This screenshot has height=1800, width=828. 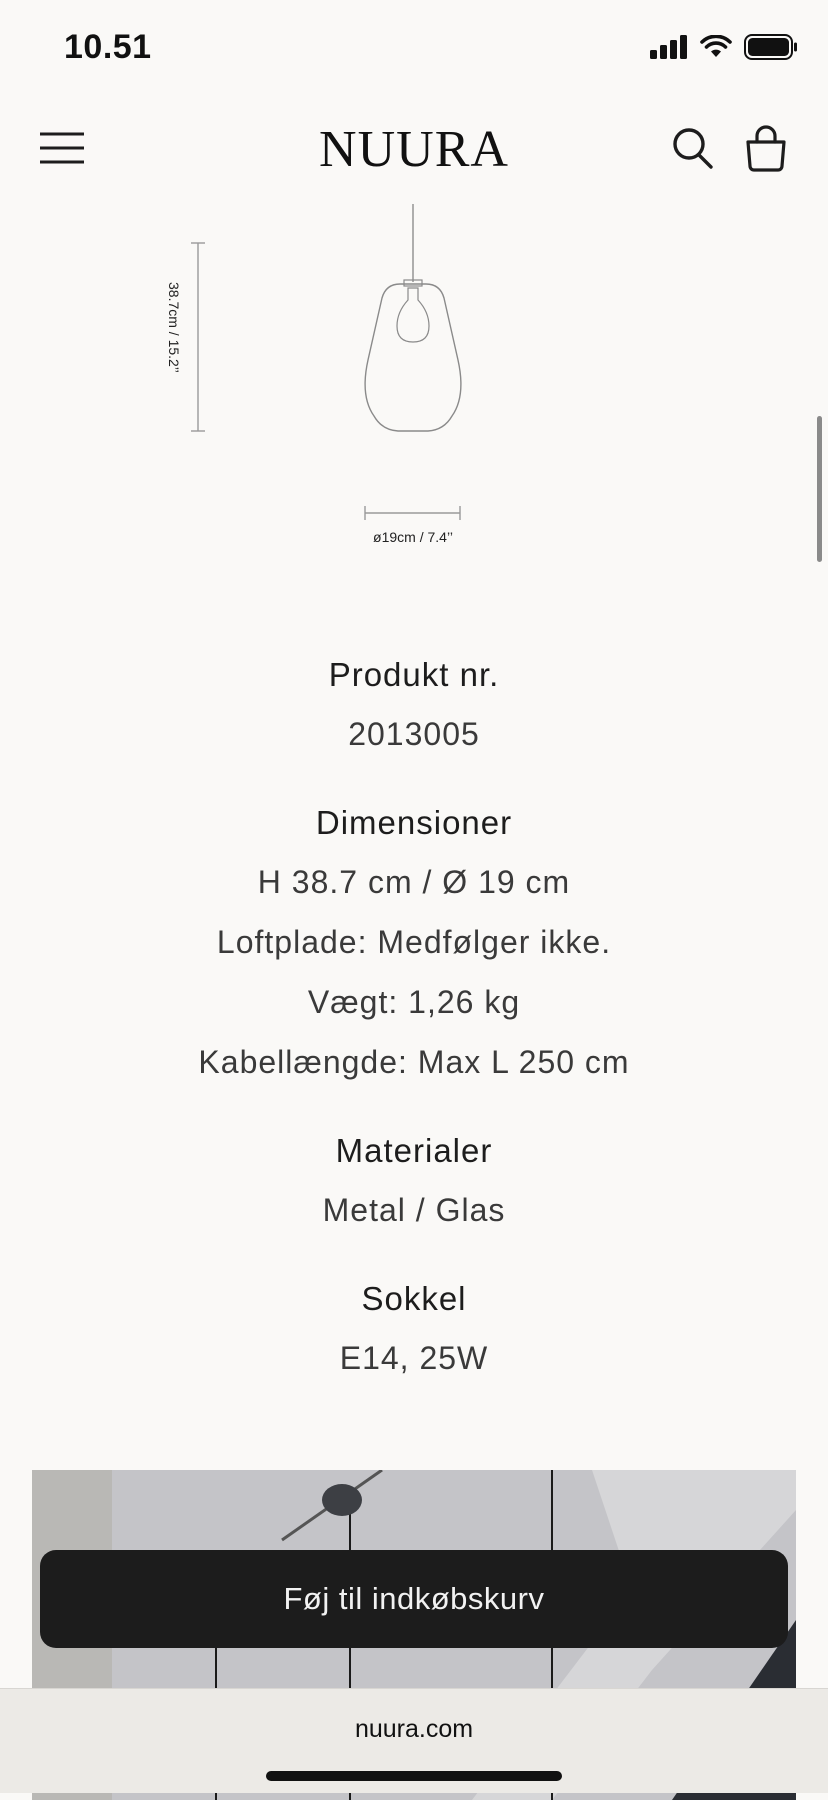 What do you see at coordinates (326, 362) in the screenshot?
I see `product-technical-drawing` at bounding box center [326, 362].